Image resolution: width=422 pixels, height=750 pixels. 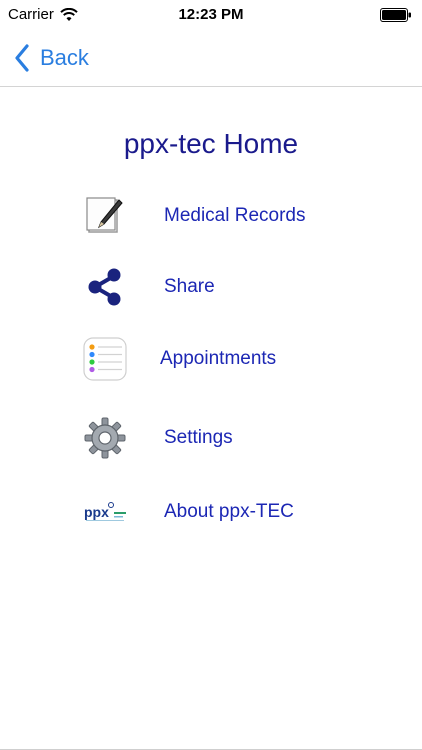 I want to click on share-icon, so click(x=105, y=287).